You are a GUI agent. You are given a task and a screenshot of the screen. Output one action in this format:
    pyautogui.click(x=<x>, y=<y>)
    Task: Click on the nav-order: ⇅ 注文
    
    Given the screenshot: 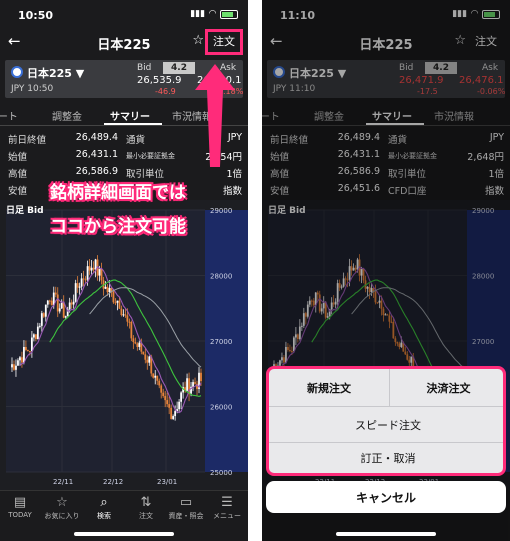 What is the action you would take?
    pyautogui.click(x=146, y=508)
    